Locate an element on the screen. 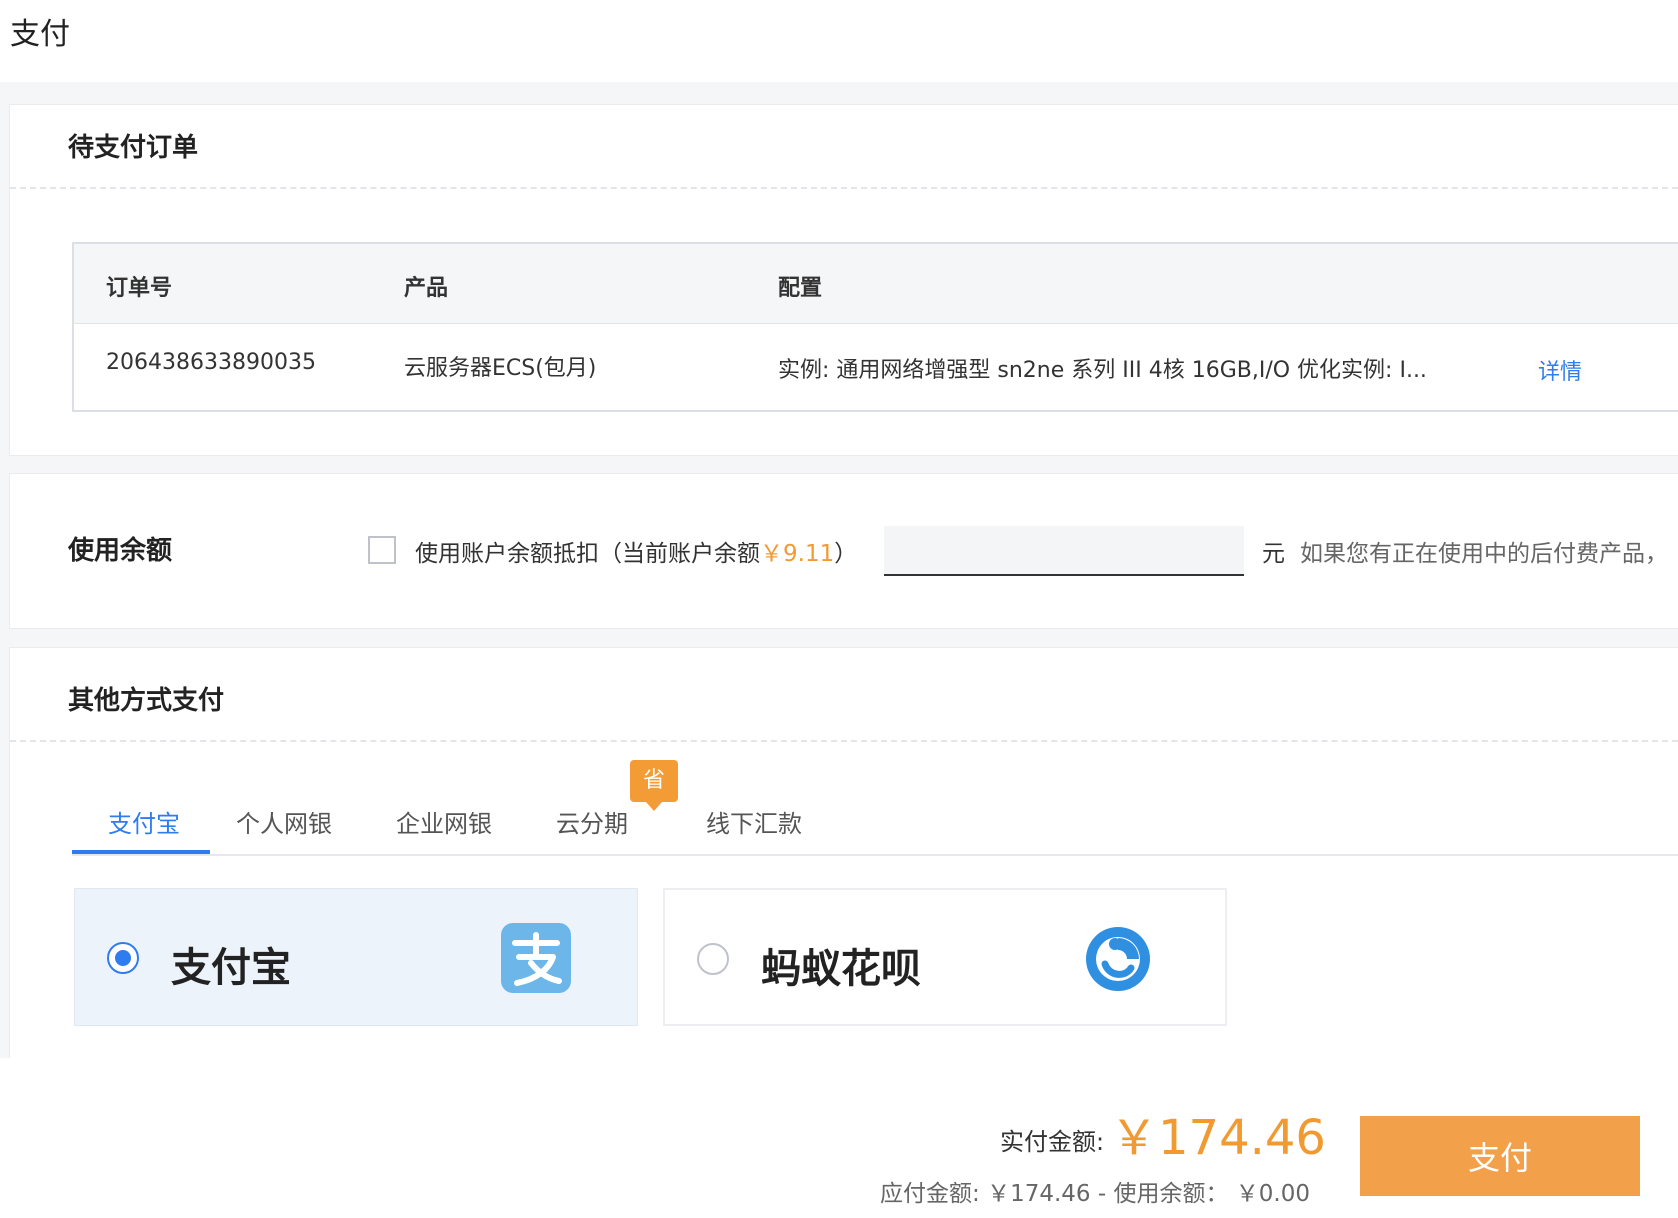 Image resolution: width=1678 pixels, height=1218 pixels. tab-offline-transfer: 线下汇款 is located at coordinates (754, 821).